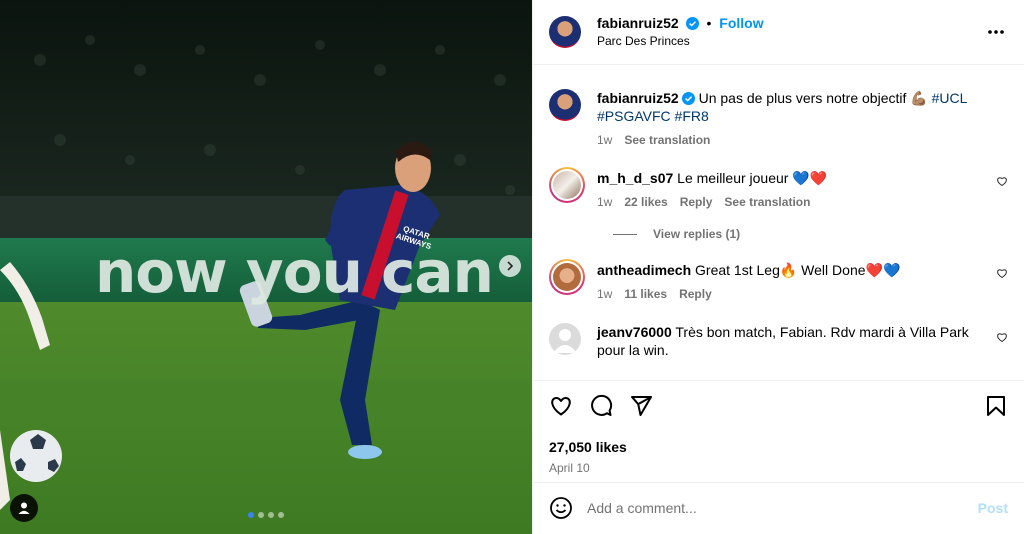 The height and width of the screenshot is (534, 1024). I want to click on caption-username: fabianruiz52, so click(638, 98).